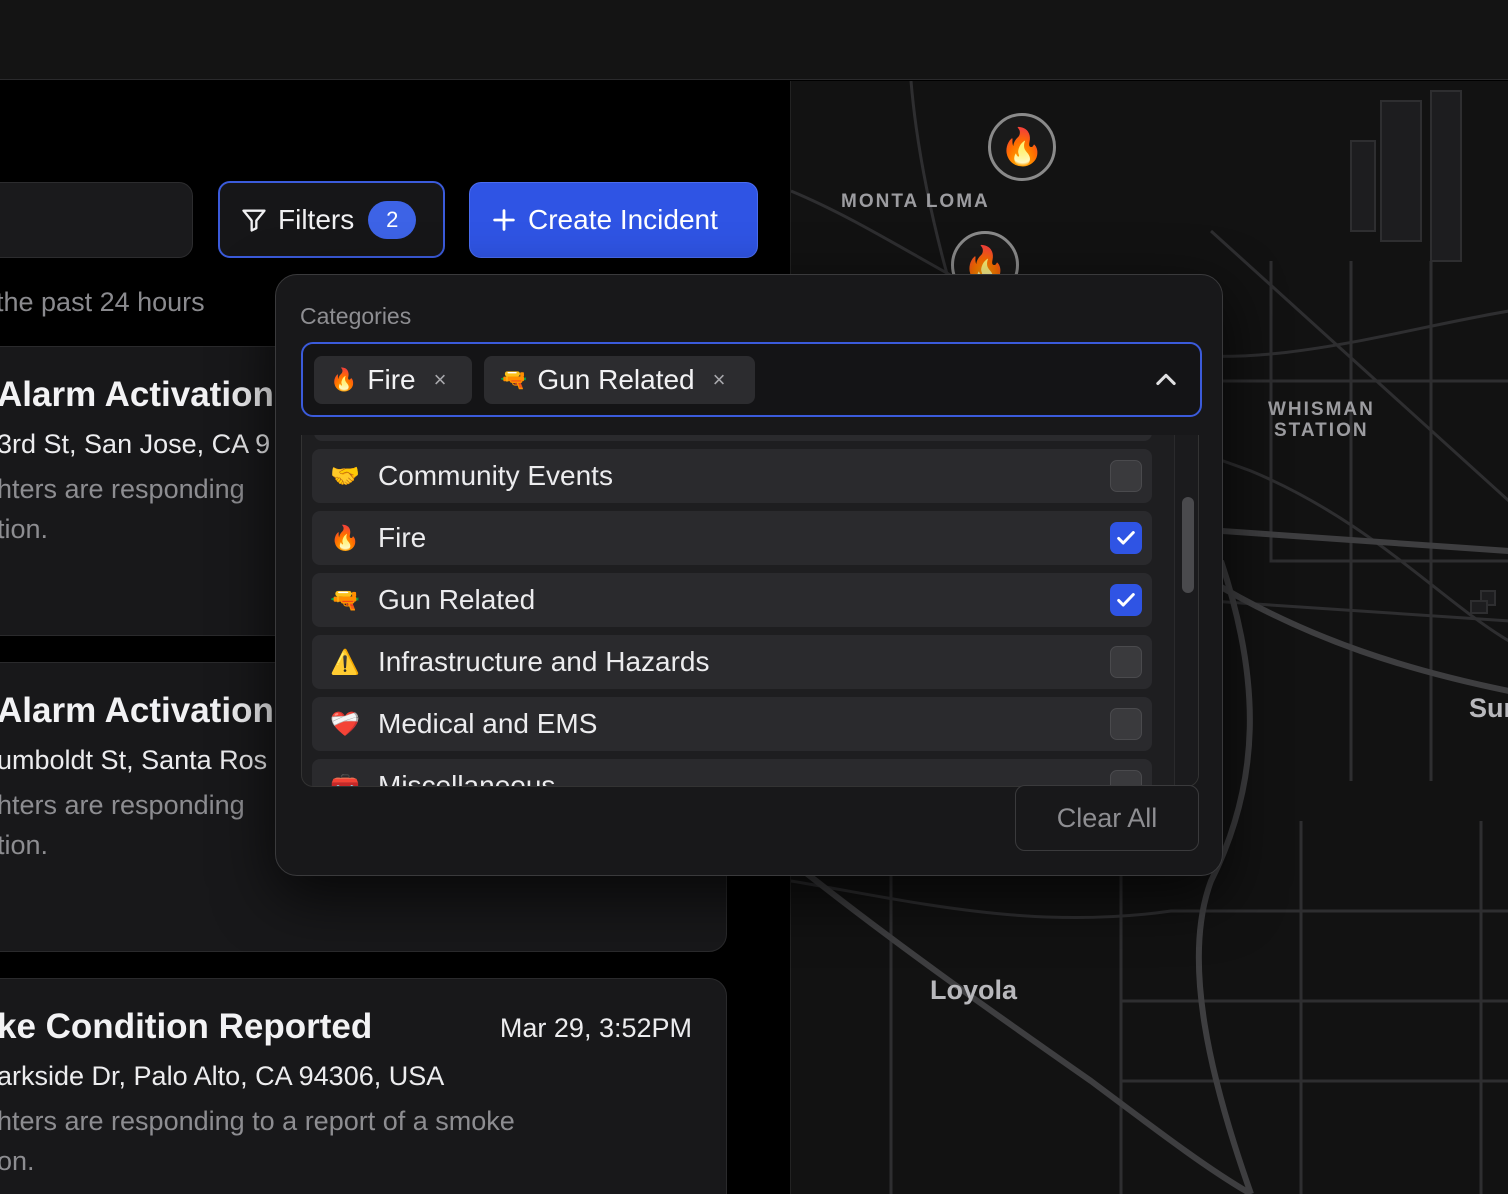 The image size is (1508, 1194). I want to click on option-list-scrollbar, so click(1186, 610).